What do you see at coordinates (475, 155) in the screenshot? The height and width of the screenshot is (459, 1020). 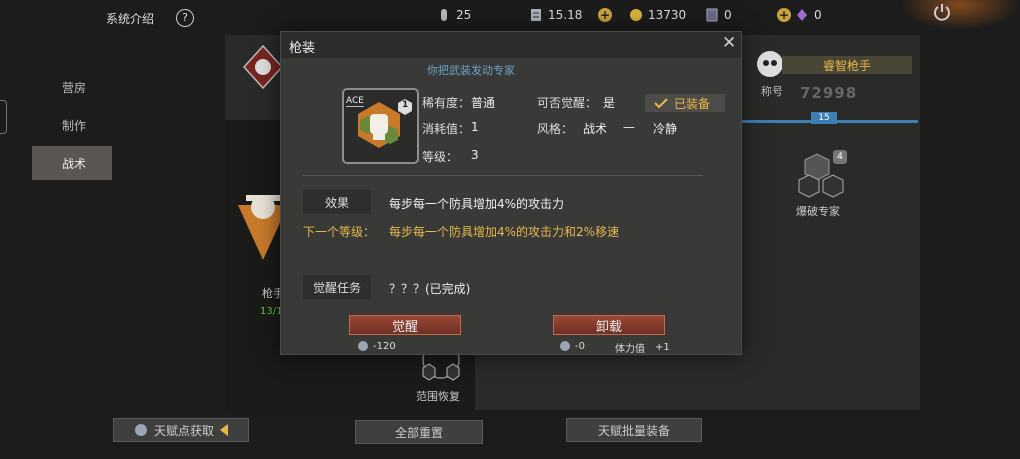 I see `level-value: 3` at bounding box center [475, 155].